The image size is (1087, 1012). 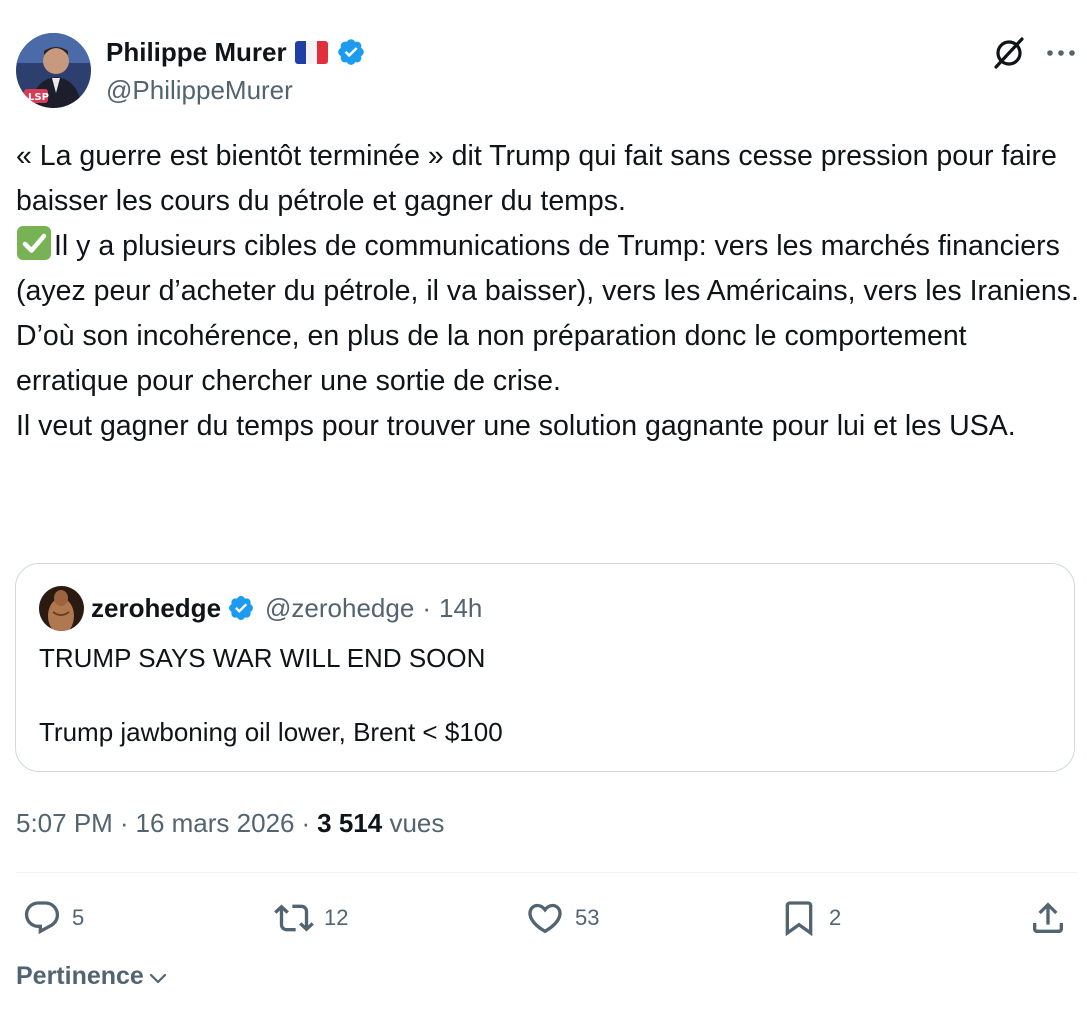 What do you see at coordinates (34, 243) in the screenshot?
I see `check-mark-button-icon` at bounding box center [34, 243].